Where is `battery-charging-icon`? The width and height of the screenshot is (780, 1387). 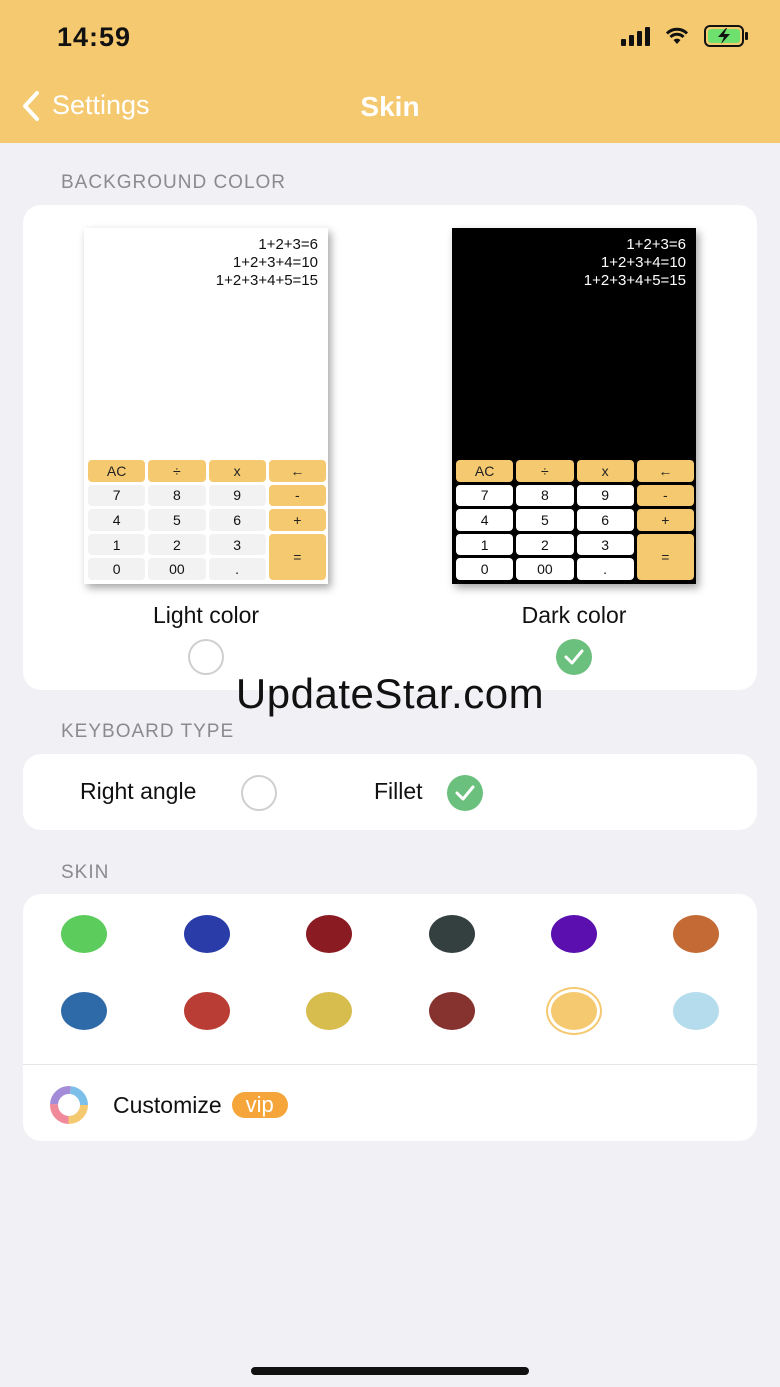
battery-charging-icon is located at coordinates (726, 36).